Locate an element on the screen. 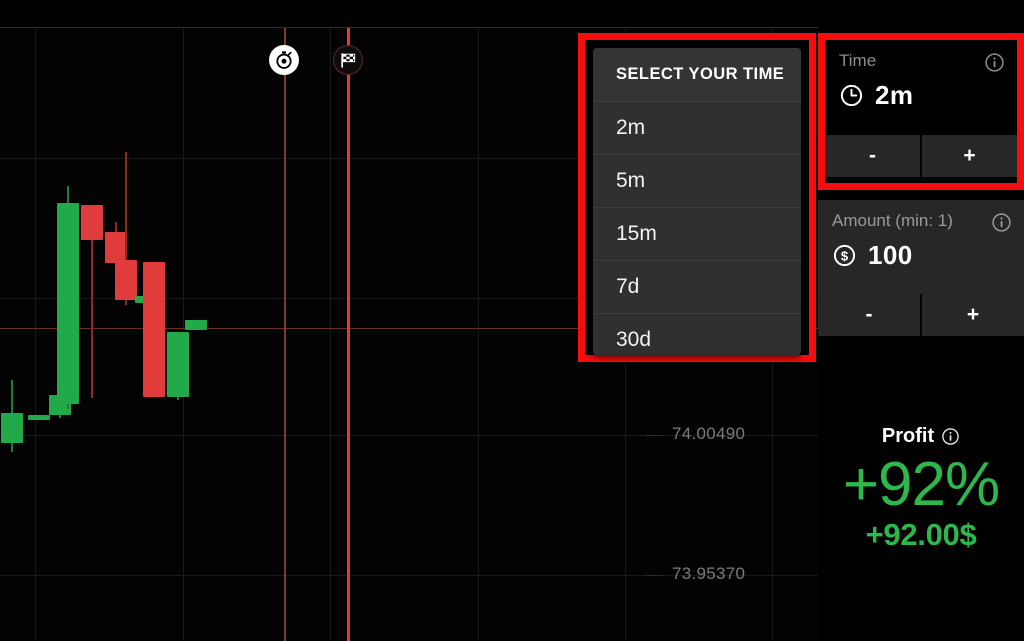 This screenshot has width=1024, height=641. price-label-upper: 74.00490 is located at coordinates (709, 433).